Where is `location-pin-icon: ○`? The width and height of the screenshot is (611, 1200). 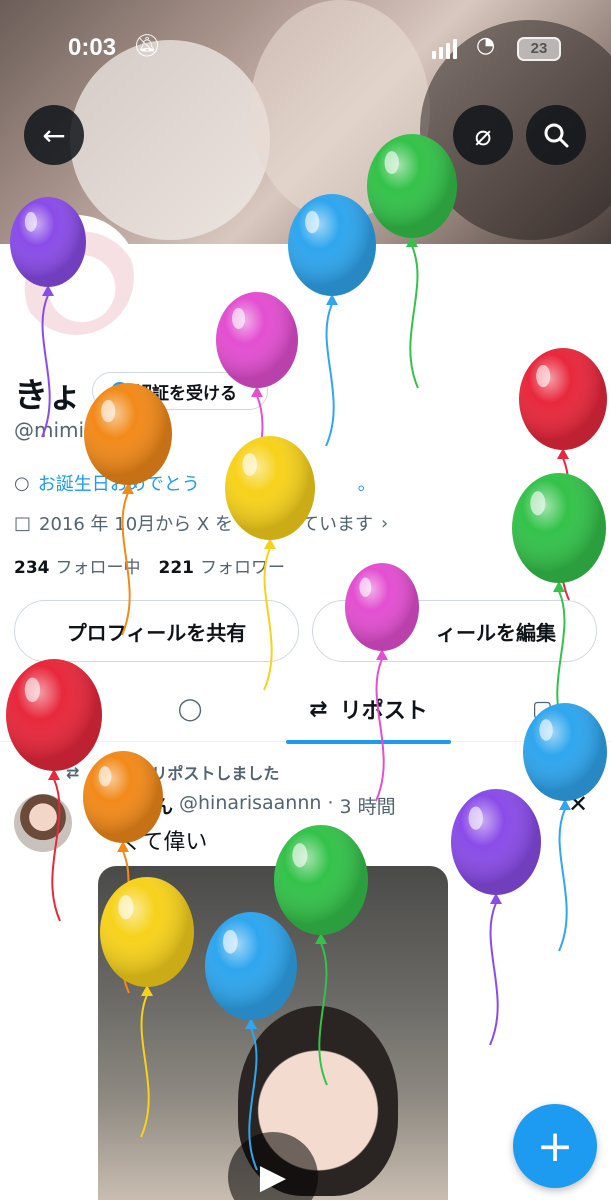
location-pin-icon: ○ is located at coordinates (22, 483).